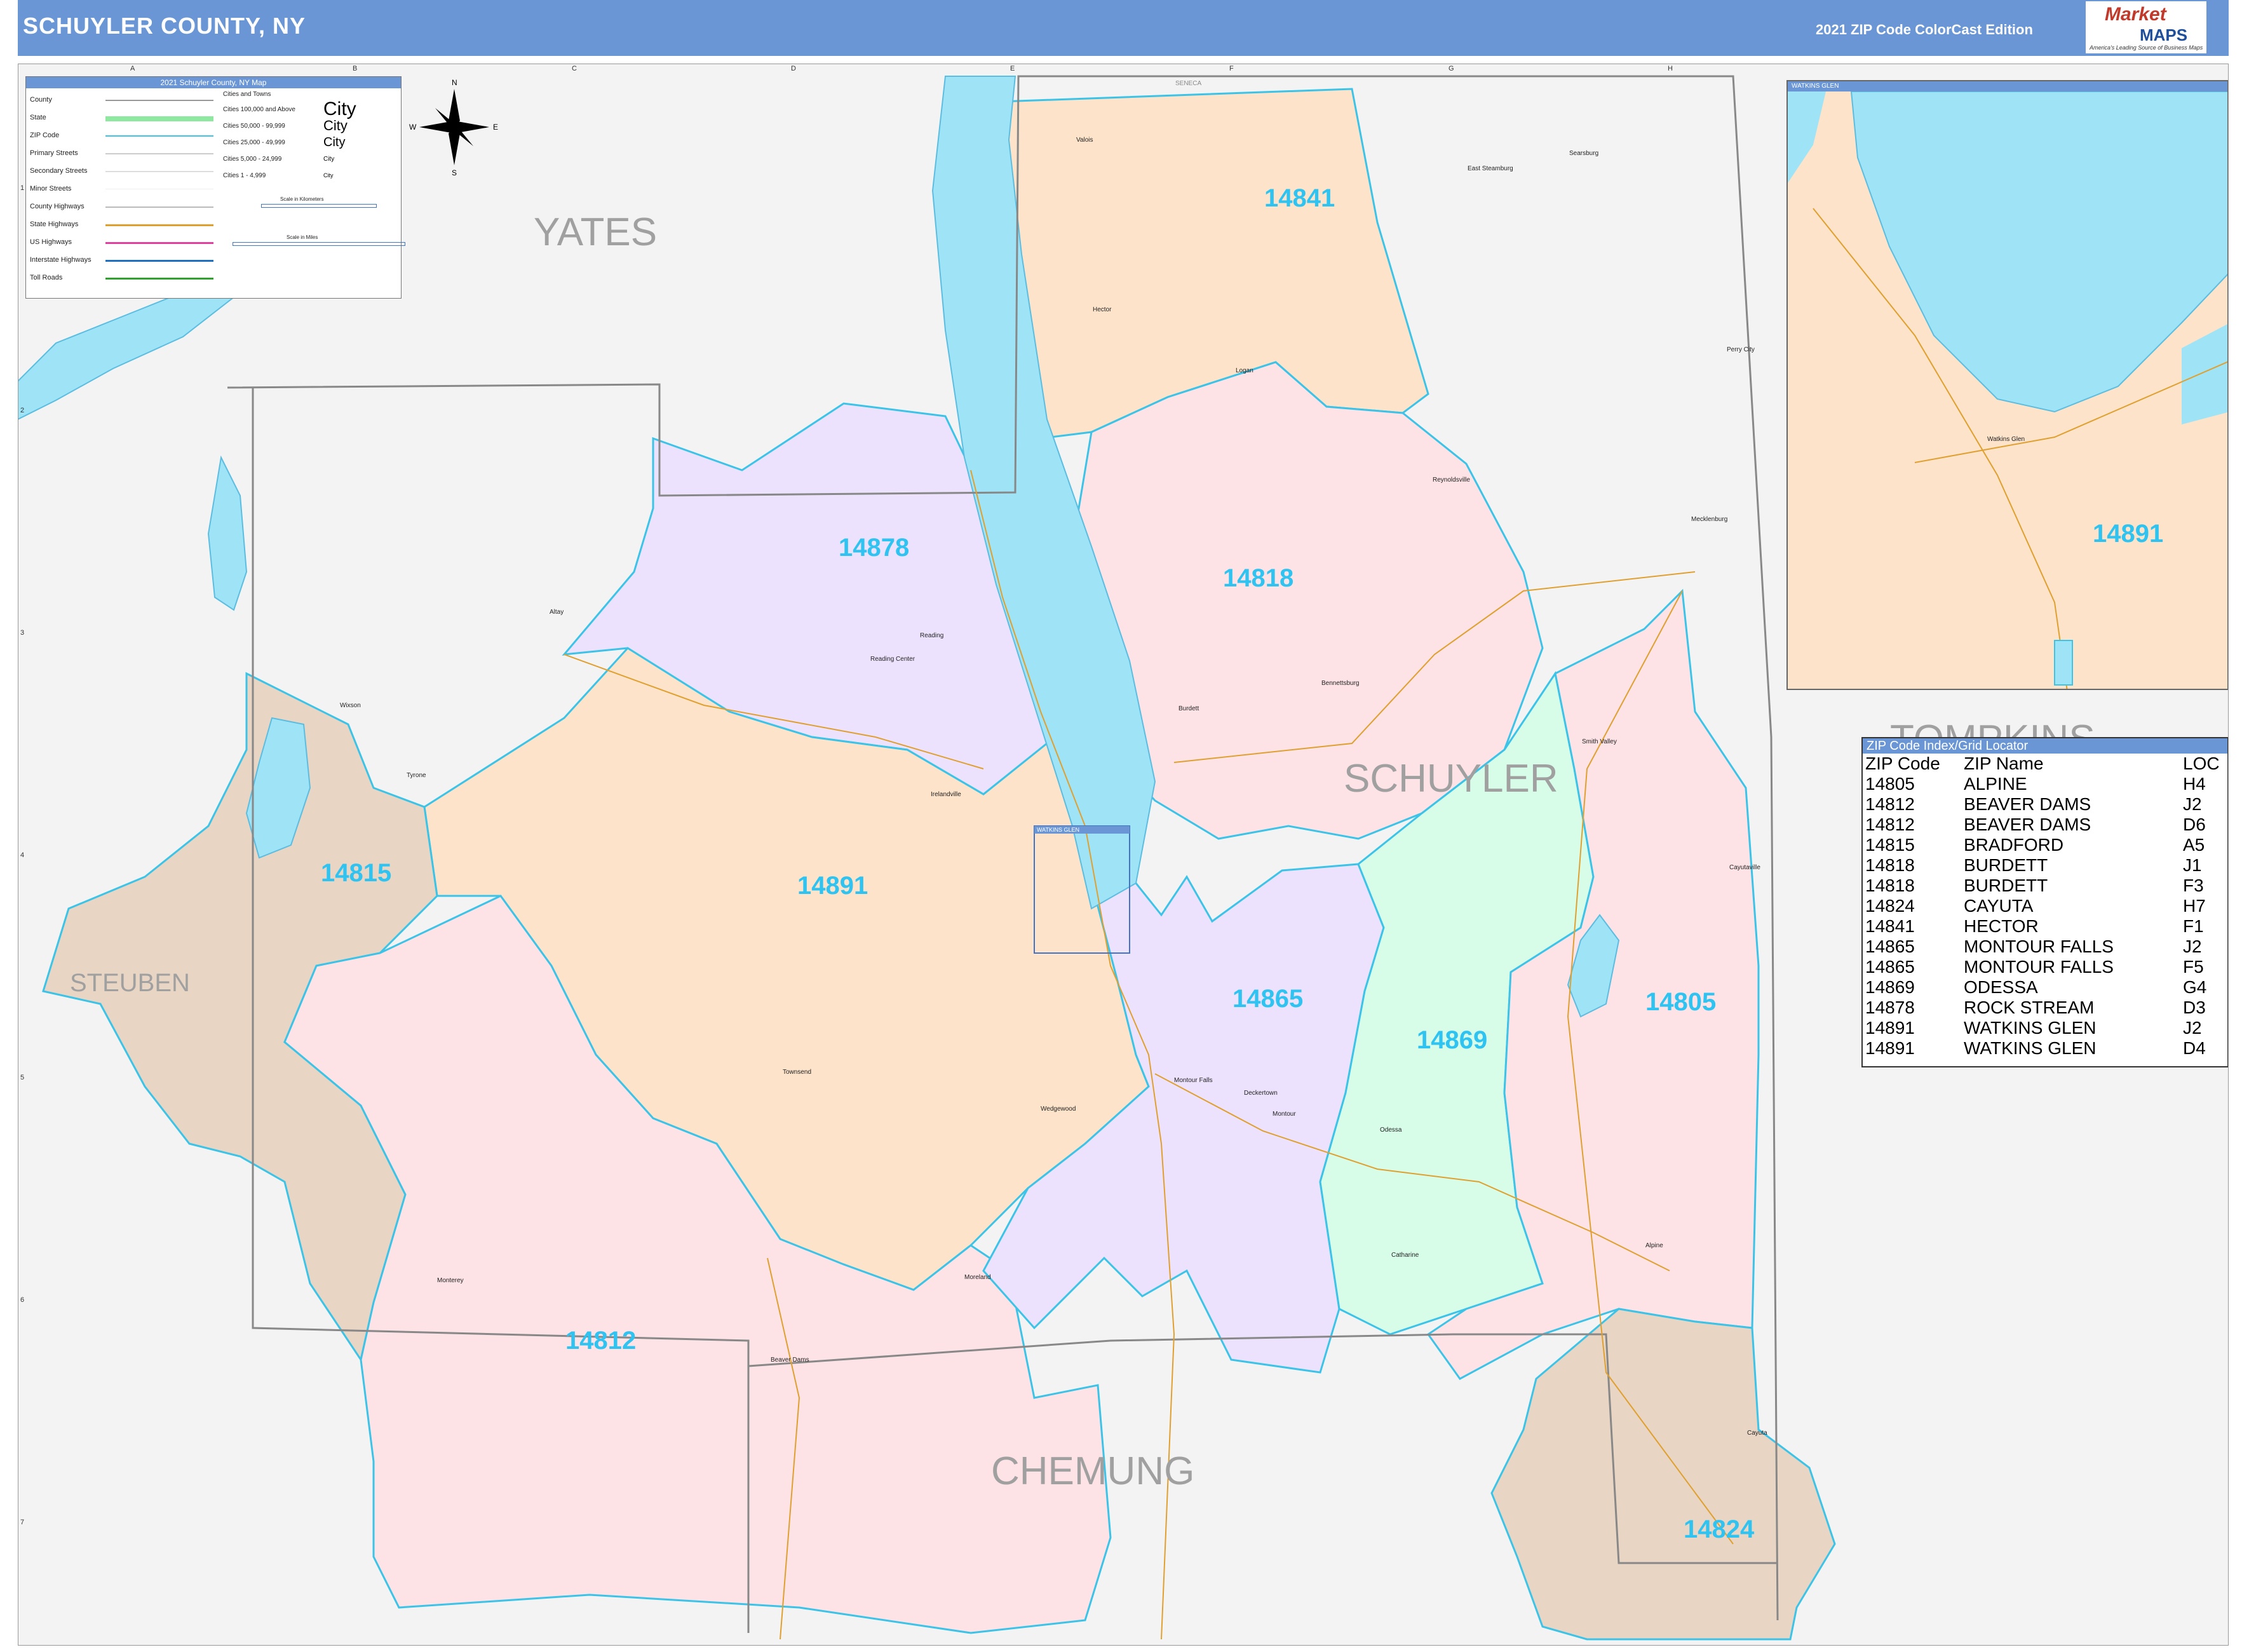  Describe the element at coordinates (2164, 34) in the screenshot. I see `logo-line2: MAPS` at that location.